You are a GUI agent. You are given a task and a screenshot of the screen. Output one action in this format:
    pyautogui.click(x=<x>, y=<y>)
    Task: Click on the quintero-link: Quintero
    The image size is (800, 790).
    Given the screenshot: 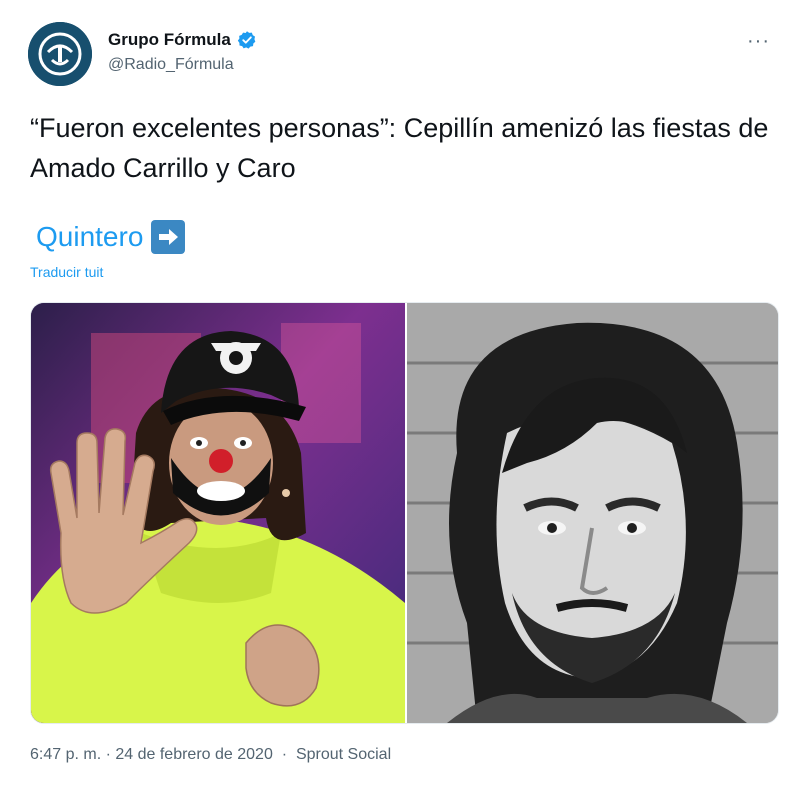 What is the action you would take?
    pyautogui.click(x=89, y=237)
    